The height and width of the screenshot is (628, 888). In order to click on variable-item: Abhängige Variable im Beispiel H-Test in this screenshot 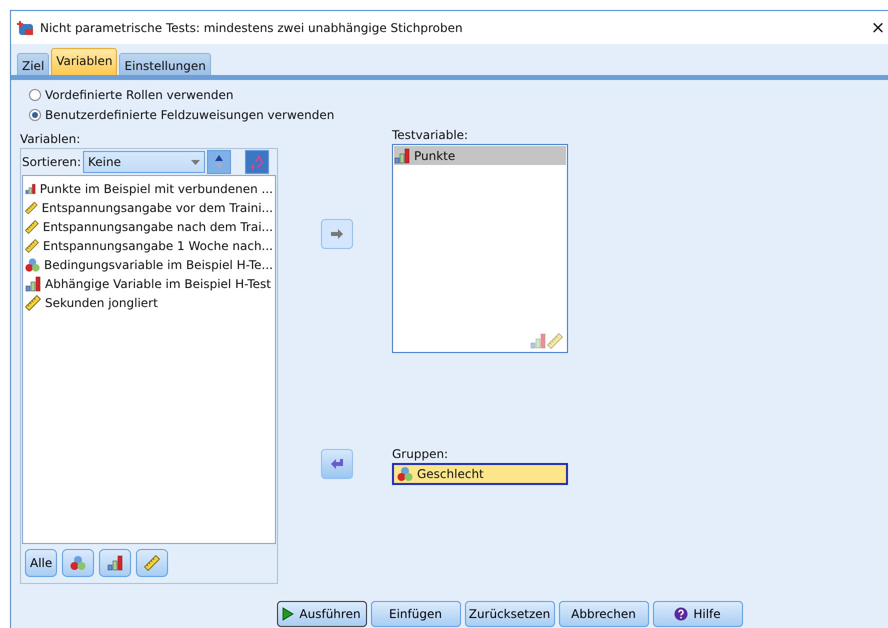, I will do `click(149, 283)`.